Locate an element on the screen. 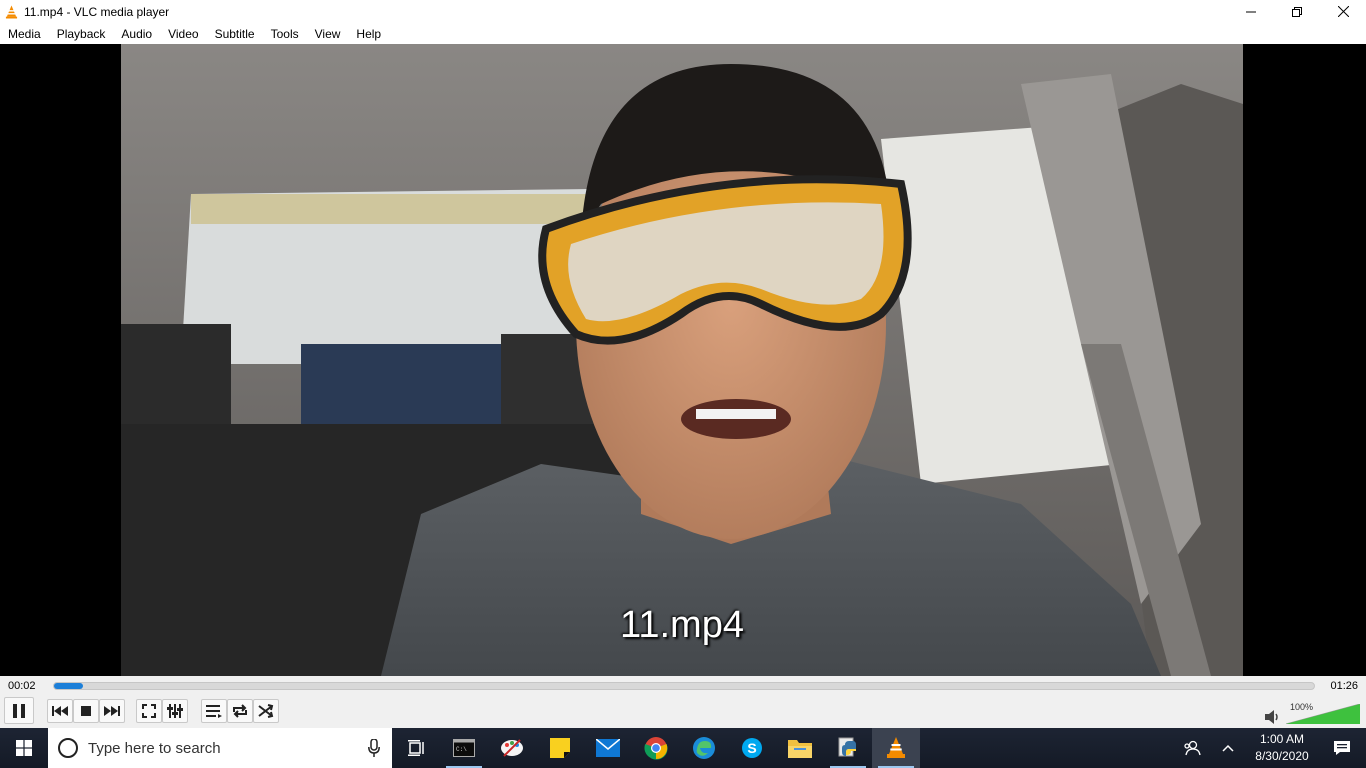  playlist-button is located at coordinates (214, 711).